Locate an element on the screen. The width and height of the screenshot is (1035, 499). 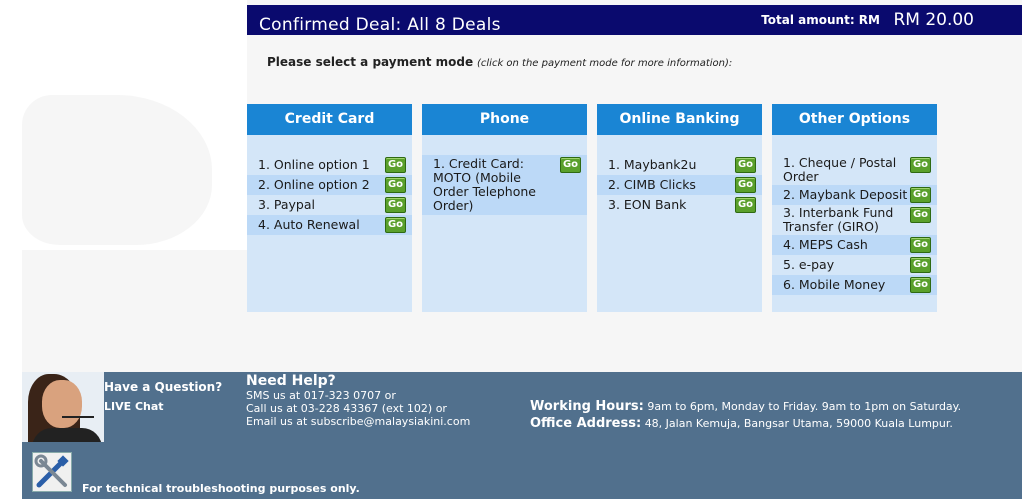
payment-option: 5. e-pay Go is located at coordinates (854, 265).